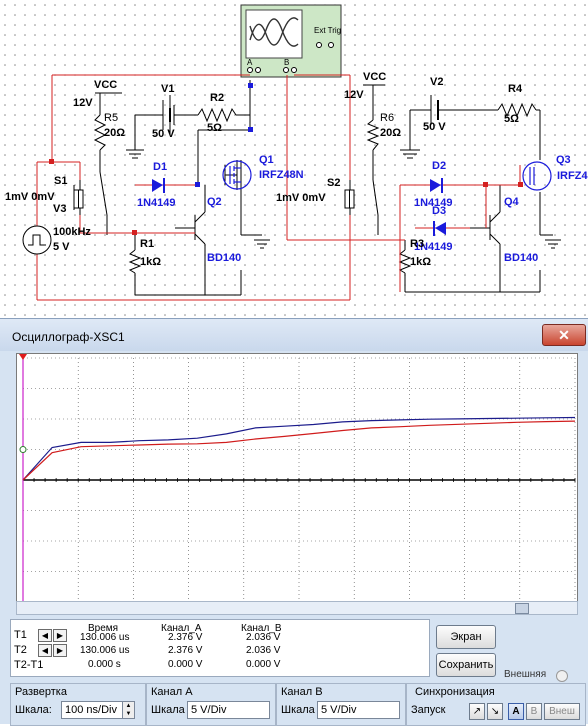  Describe the element at coordinates (511, 202) in the screenshot. I see `q4-name: Q4` at that location.